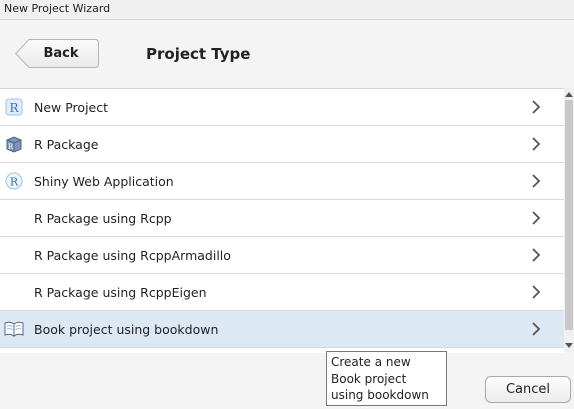 This screenshot has width=574, height=409. Describe the element at coordinates (14, 329) in the screenshot. I see `book-icon` at that location.